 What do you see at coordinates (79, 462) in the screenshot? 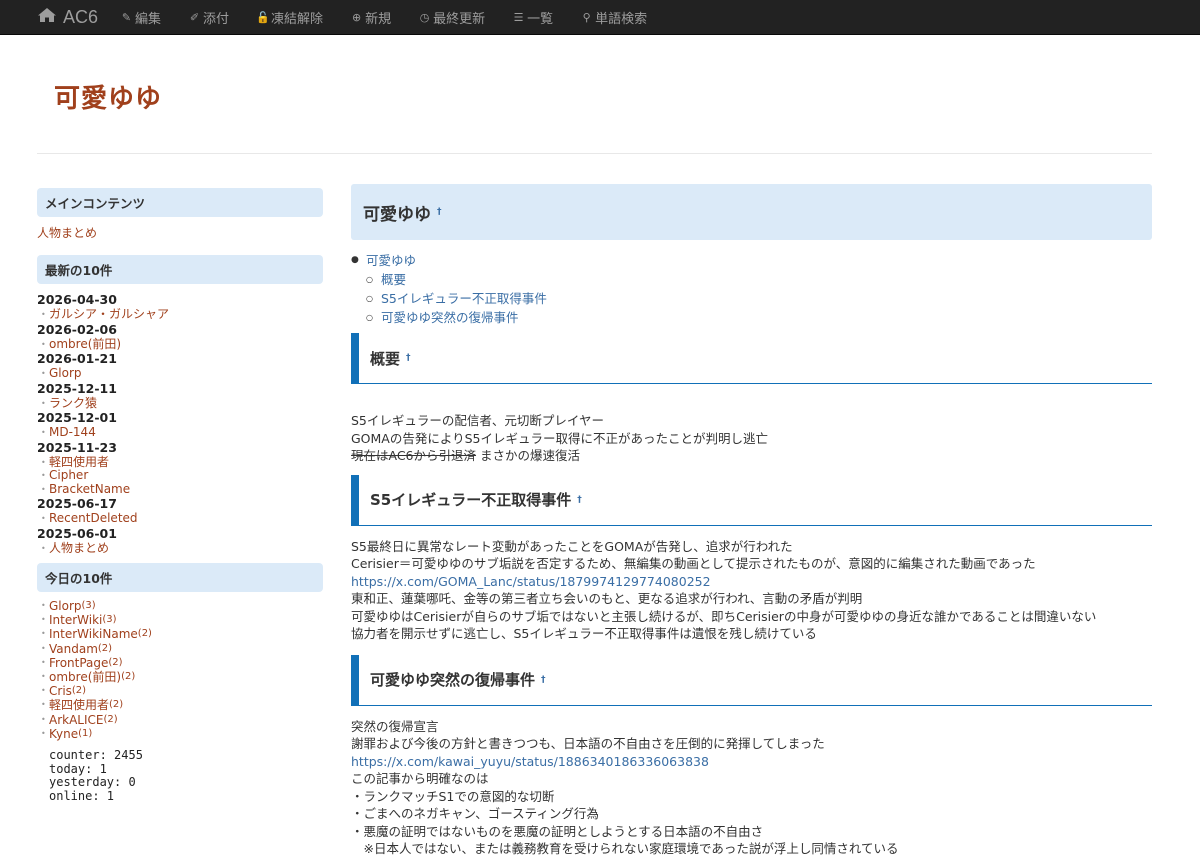
I see `latest-item-link: 軽四使用者` at bounding box center [79, 462].